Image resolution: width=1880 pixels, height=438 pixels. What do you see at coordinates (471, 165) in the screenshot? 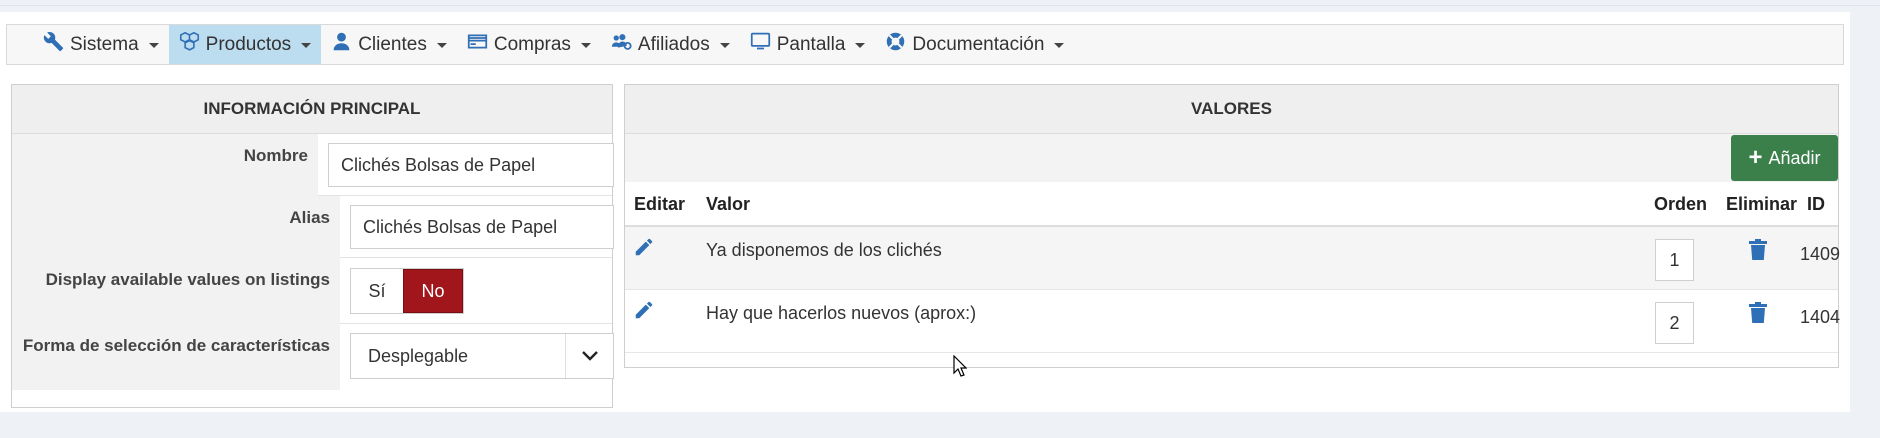
I see `nombre-input` at bounding box center [471, 165].